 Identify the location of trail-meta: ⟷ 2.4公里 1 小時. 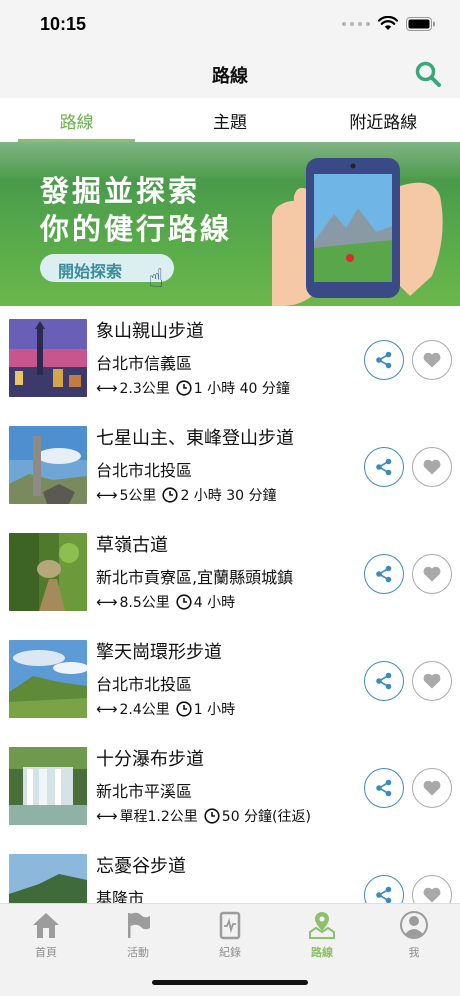
(165, 709).